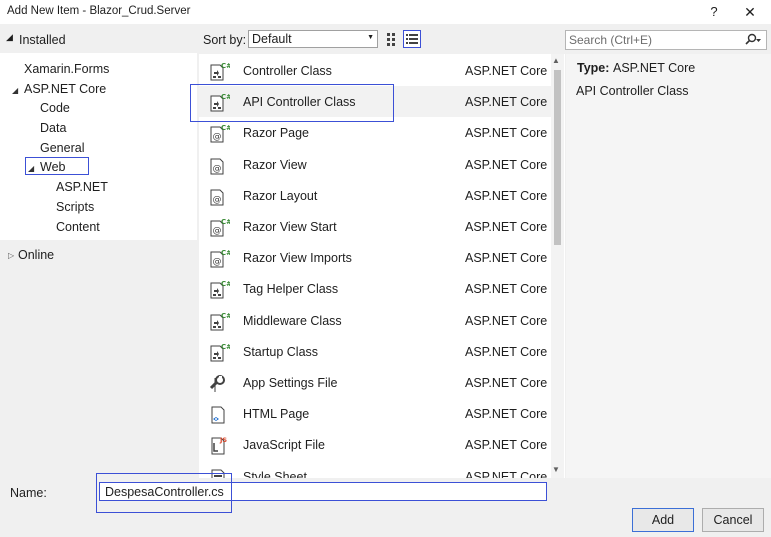 The width and height of the screenshot is (771, 537). I want to click on svg-text: JS, so click(223, 440).